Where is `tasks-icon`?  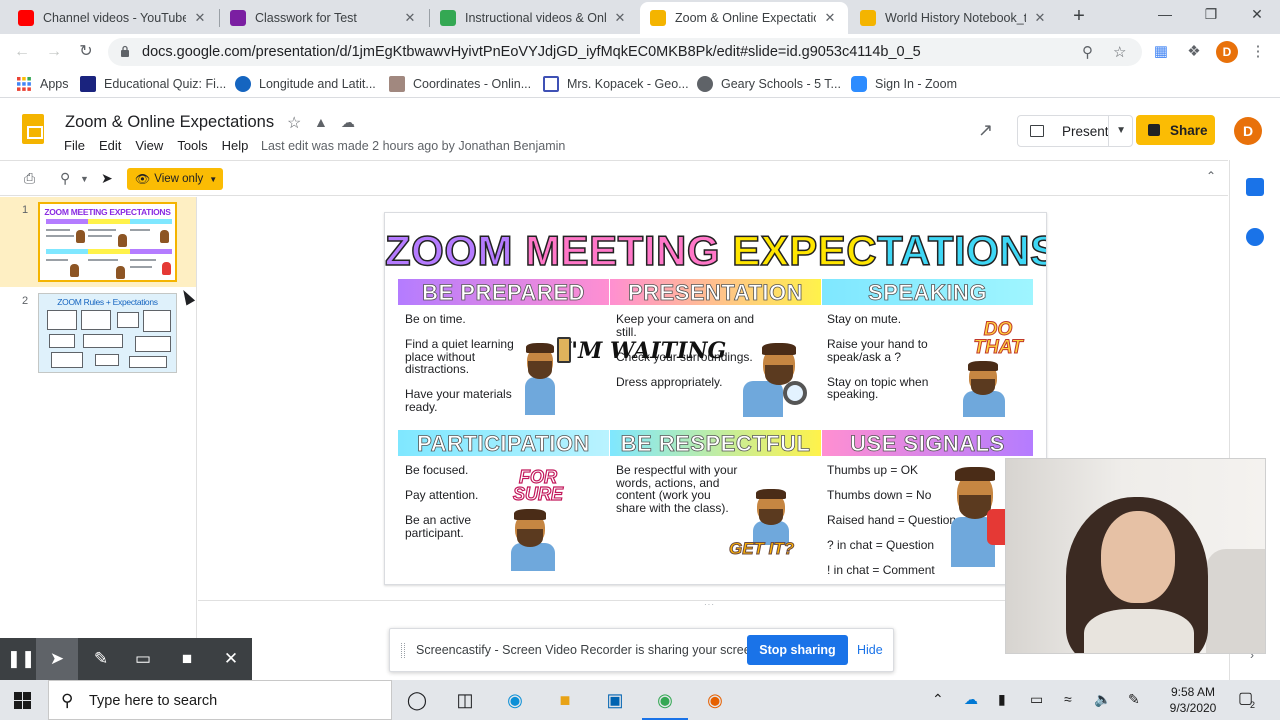 tasks-icon is located at coordinates (1255, 237).